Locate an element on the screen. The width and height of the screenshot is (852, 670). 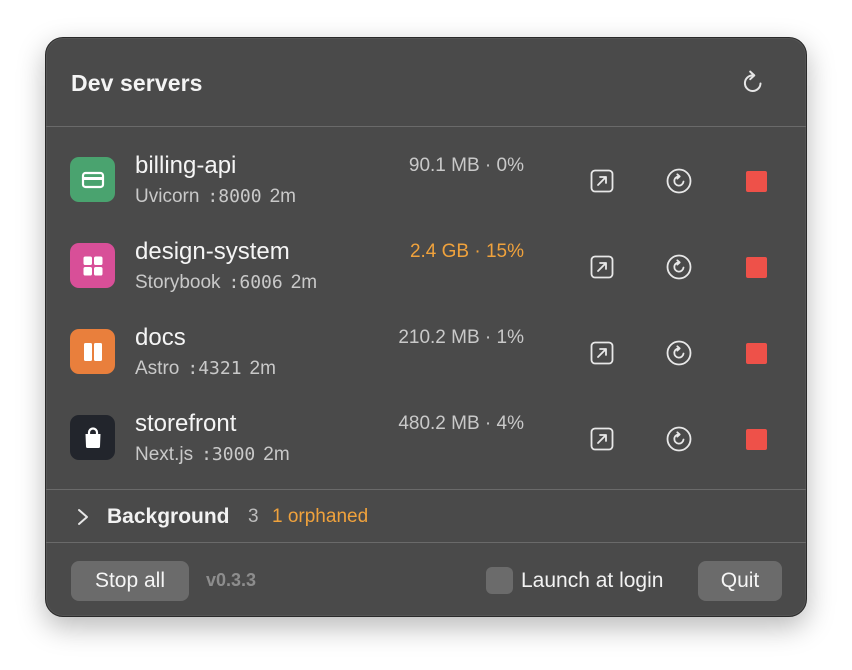
panel-header: Dev servers is located at coordinates (426, 82).